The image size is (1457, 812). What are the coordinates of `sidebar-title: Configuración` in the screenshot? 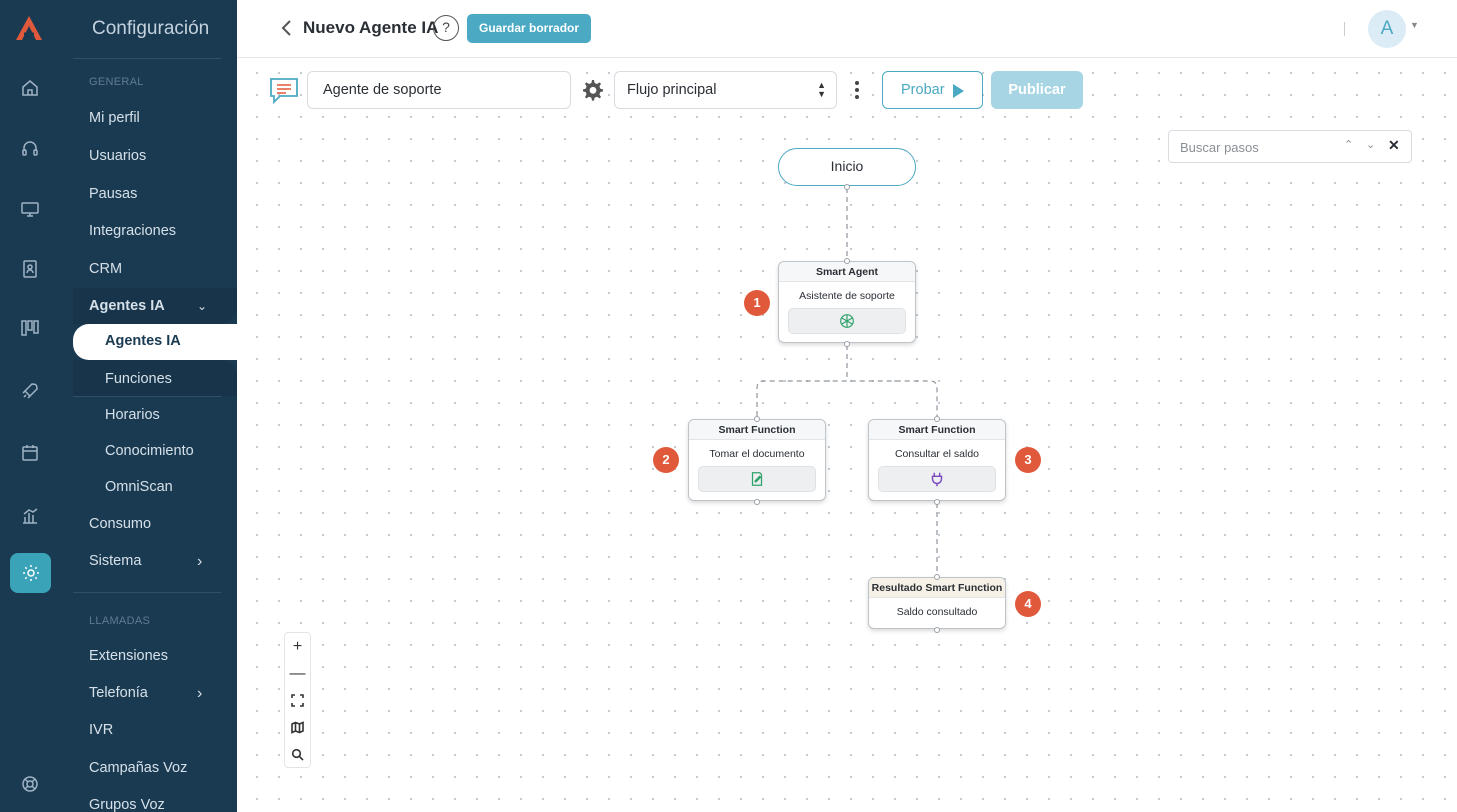 It's located at (151, 28).